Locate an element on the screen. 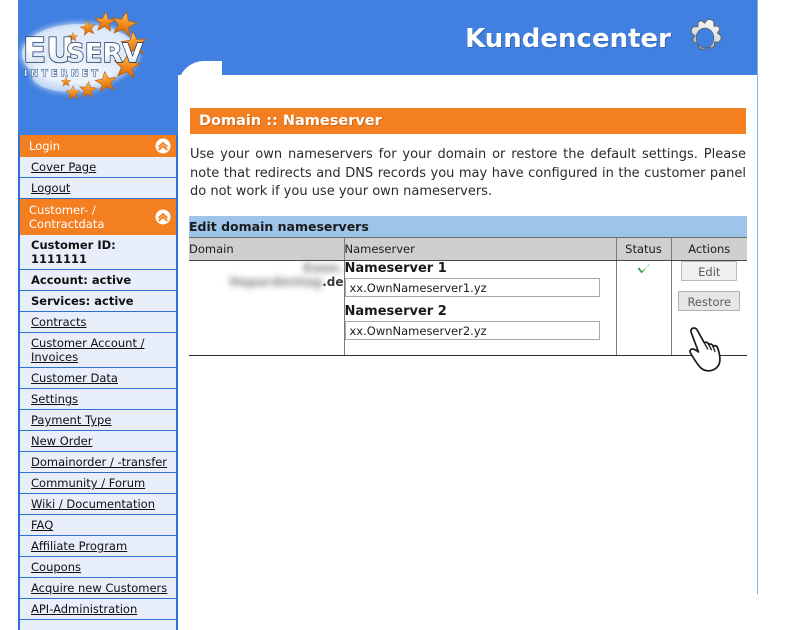 This screenshot has height=630, width=800. status-cell is located at coordinates (644, 308).